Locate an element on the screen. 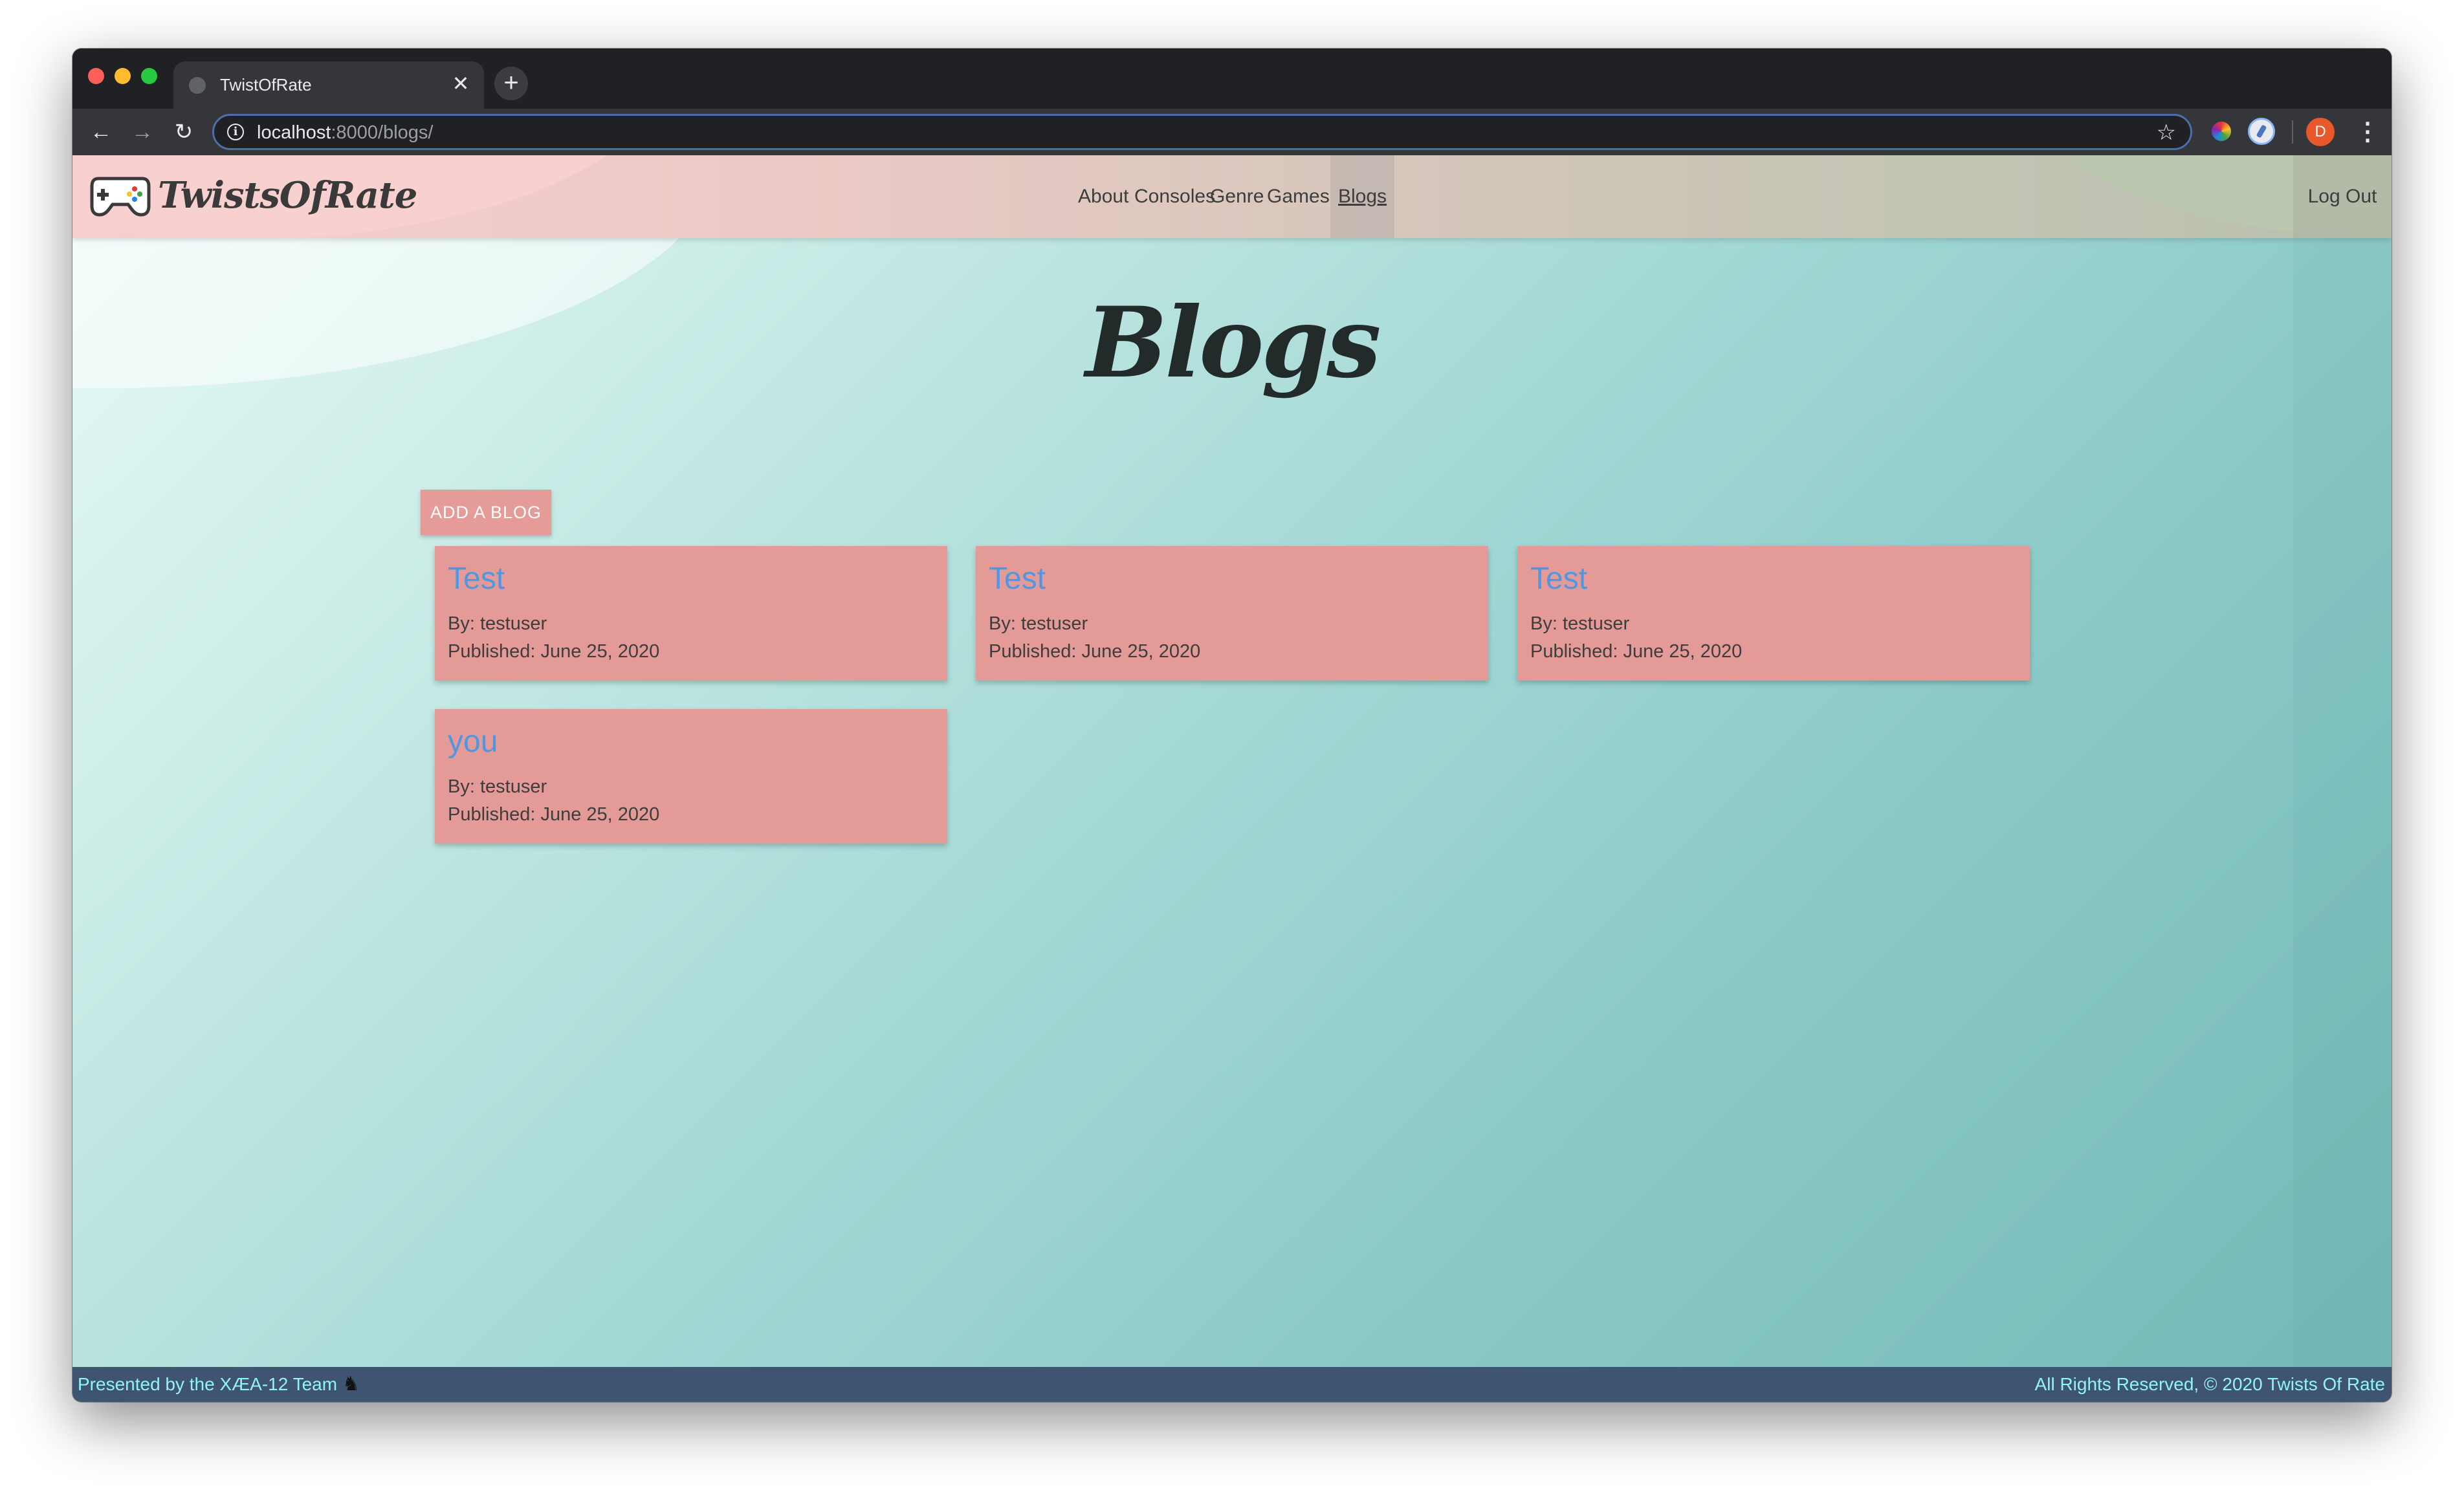  nav-genre: Genre is located at coordinates (1237, 196).